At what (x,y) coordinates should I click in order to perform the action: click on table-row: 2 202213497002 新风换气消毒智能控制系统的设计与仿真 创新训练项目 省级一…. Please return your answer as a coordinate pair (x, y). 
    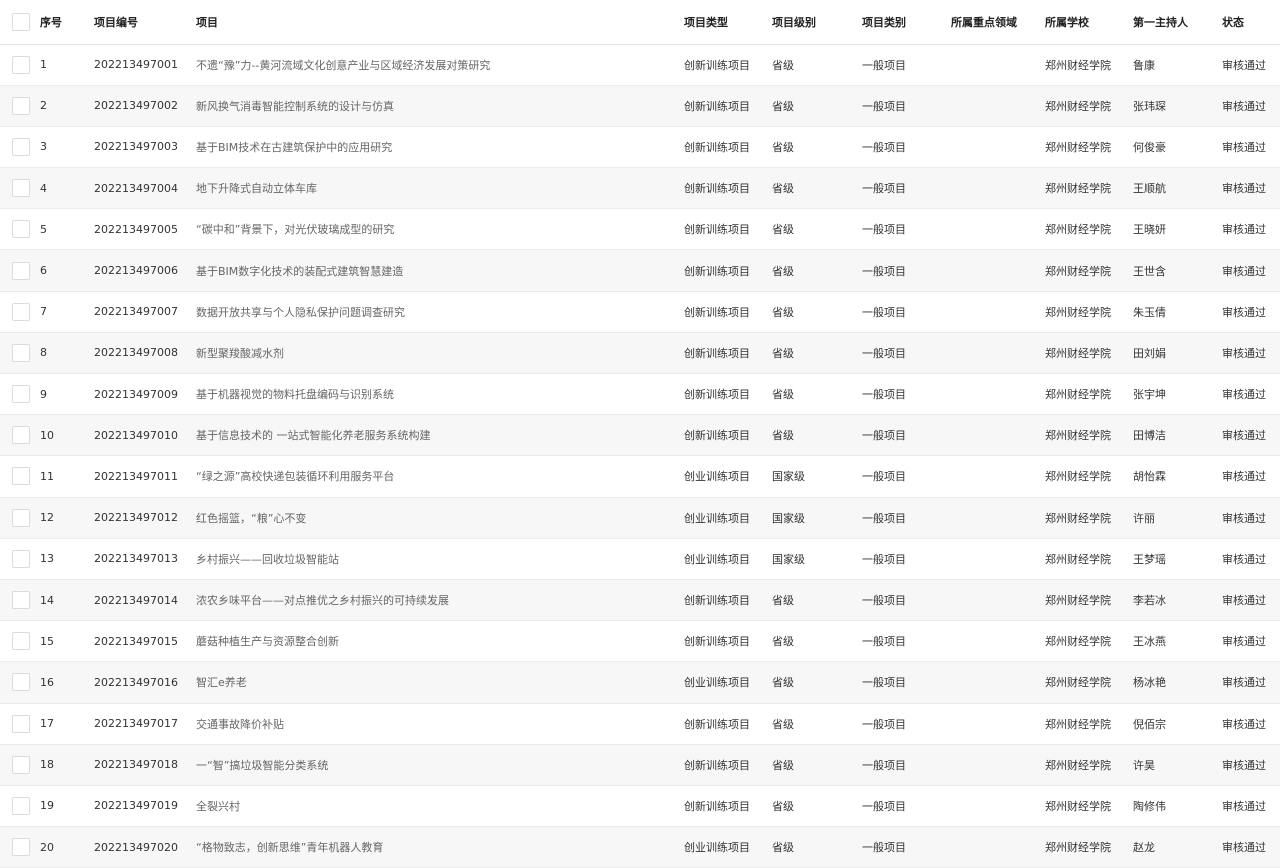
    Looking at the image, I should click on (640, 106).